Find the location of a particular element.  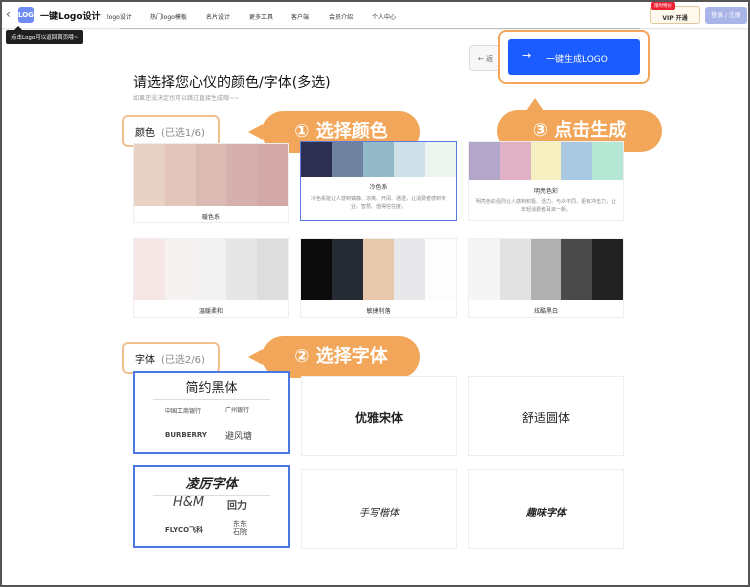

font-selected-count: (已选2/6) is located at coordinates (183, 360).